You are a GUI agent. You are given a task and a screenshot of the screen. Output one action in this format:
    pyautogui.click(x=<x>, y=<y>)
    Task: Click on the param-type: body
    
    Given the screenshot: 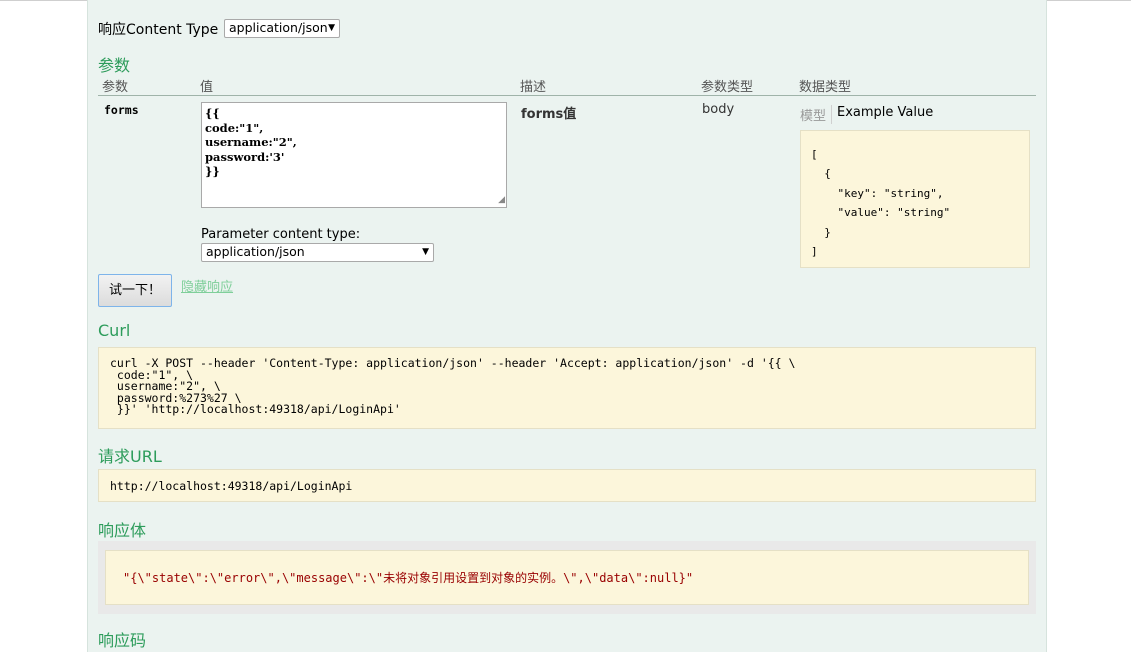 What is the action you would take?
    pyautogui.click(x=718, y=109)
    